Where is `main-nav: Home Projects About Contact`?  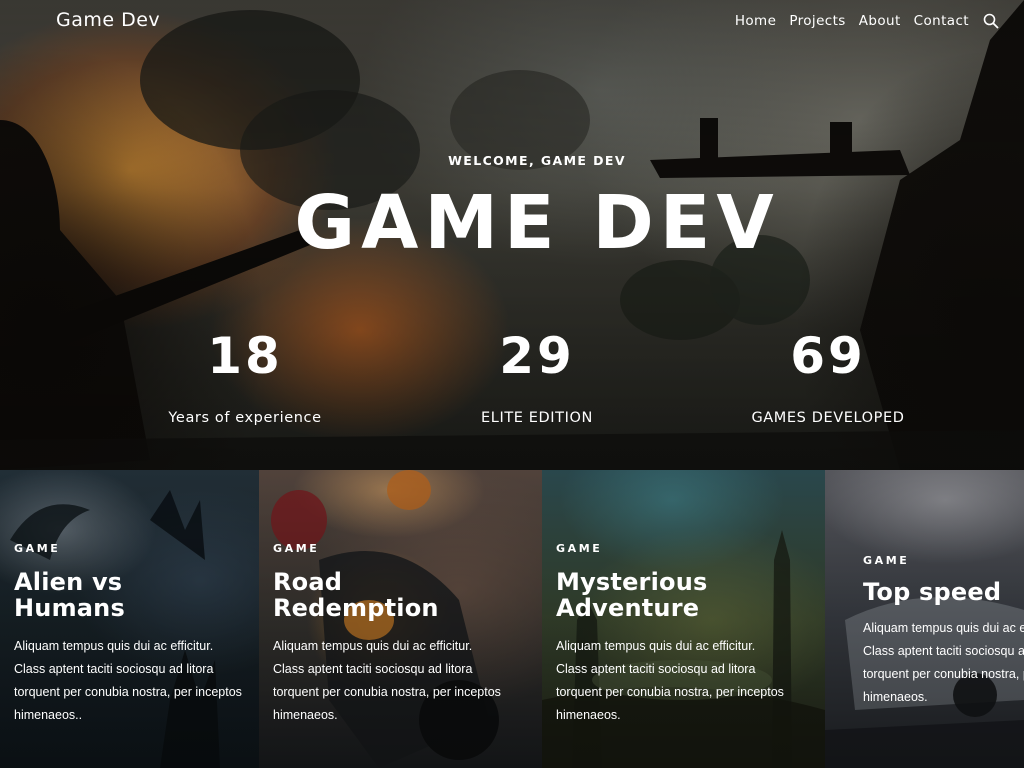
main-nav: Home Projects About Contact is located at coordinates (867, 21).